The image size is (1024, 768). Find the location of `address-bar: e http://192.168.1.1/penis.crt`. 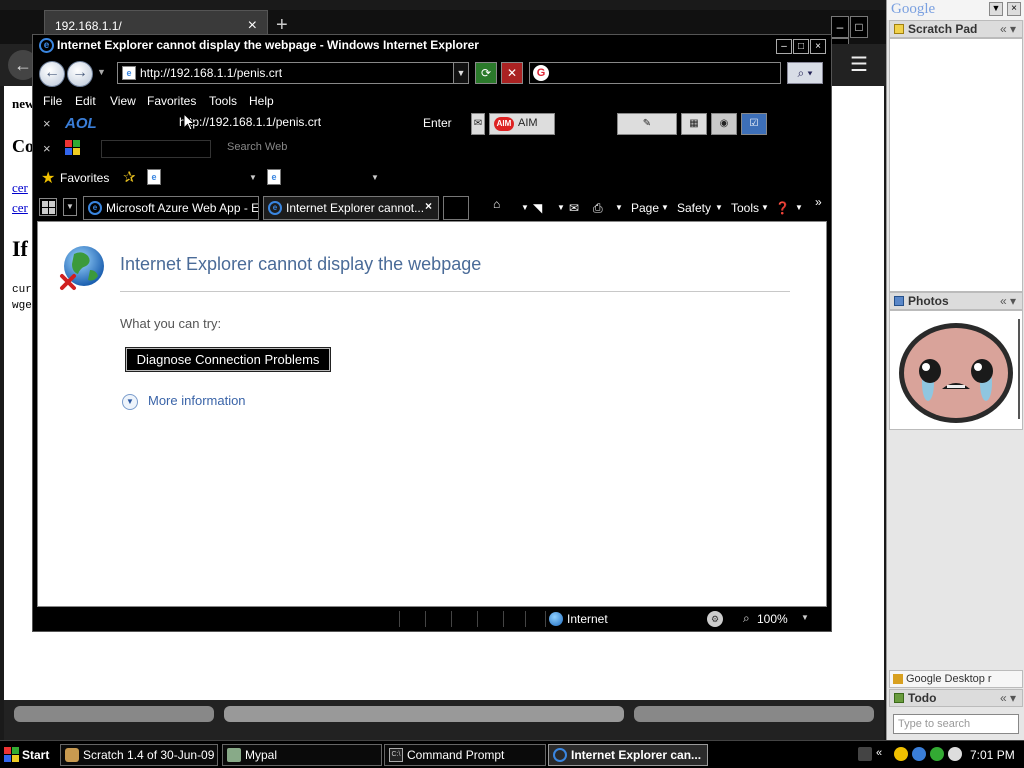

address-bar: e http://192.168.1.1/penis.crt is located at coordinates (293, 73).